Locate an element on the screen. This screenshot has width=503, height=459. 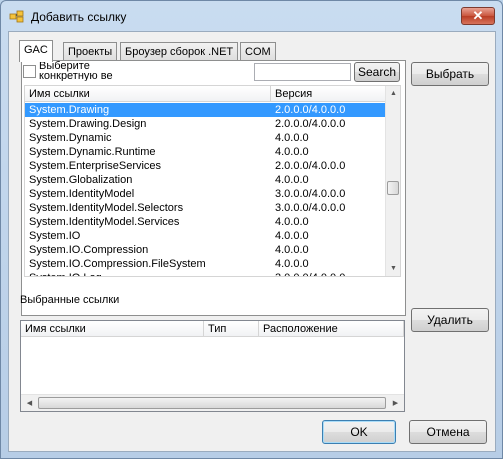
close-icon: ✕ is located at coordinates (478, 15).